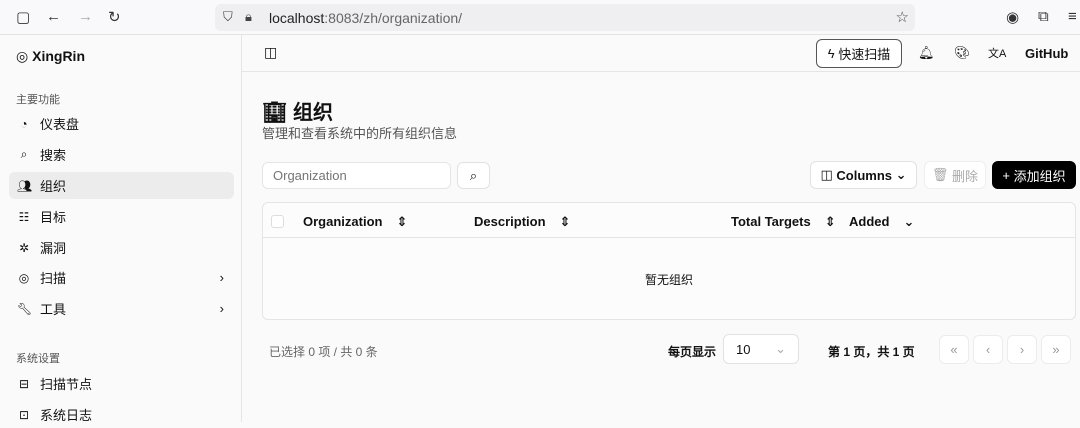  Describe the element at coordinates (510, 221) in the screenshot. I see `header-label: Description` at that location.